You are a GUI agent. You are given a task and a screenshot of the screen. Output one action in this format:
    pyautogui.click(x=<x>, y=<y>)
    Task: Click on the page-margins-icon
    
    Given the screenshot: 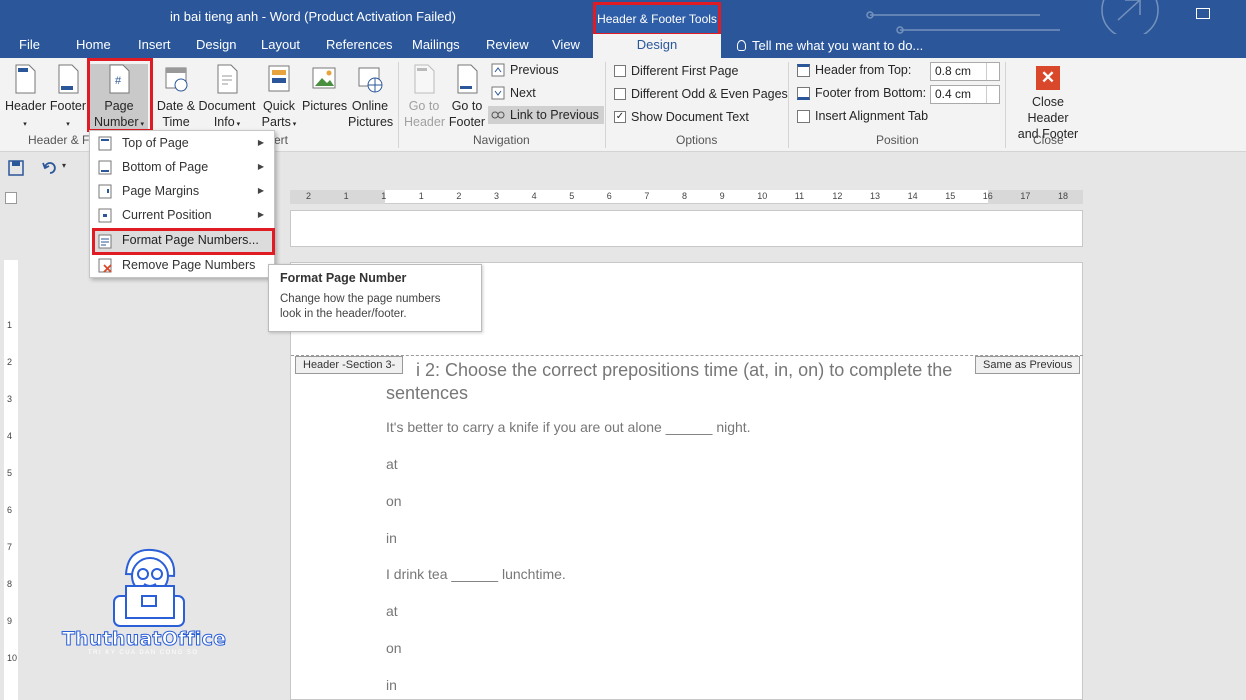 What is the action you would take?
    pyautogui.click(x=105, y=191)
    